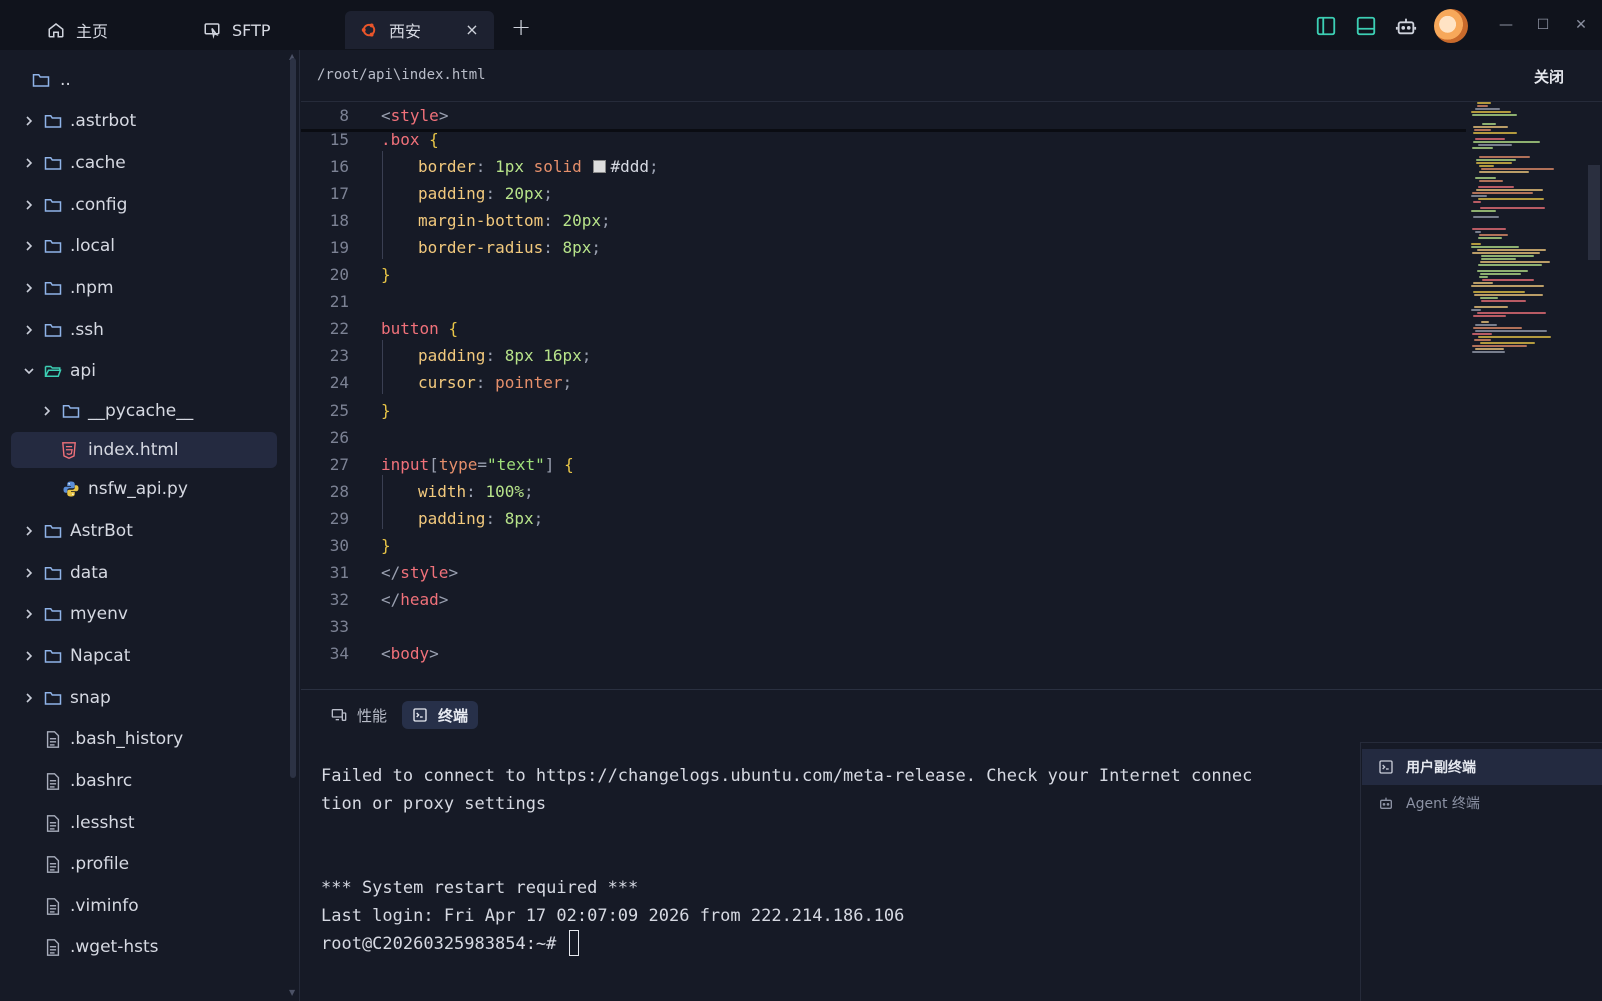  I want to click on tree-item-bashrc: .bashrc, so click(145, 781).